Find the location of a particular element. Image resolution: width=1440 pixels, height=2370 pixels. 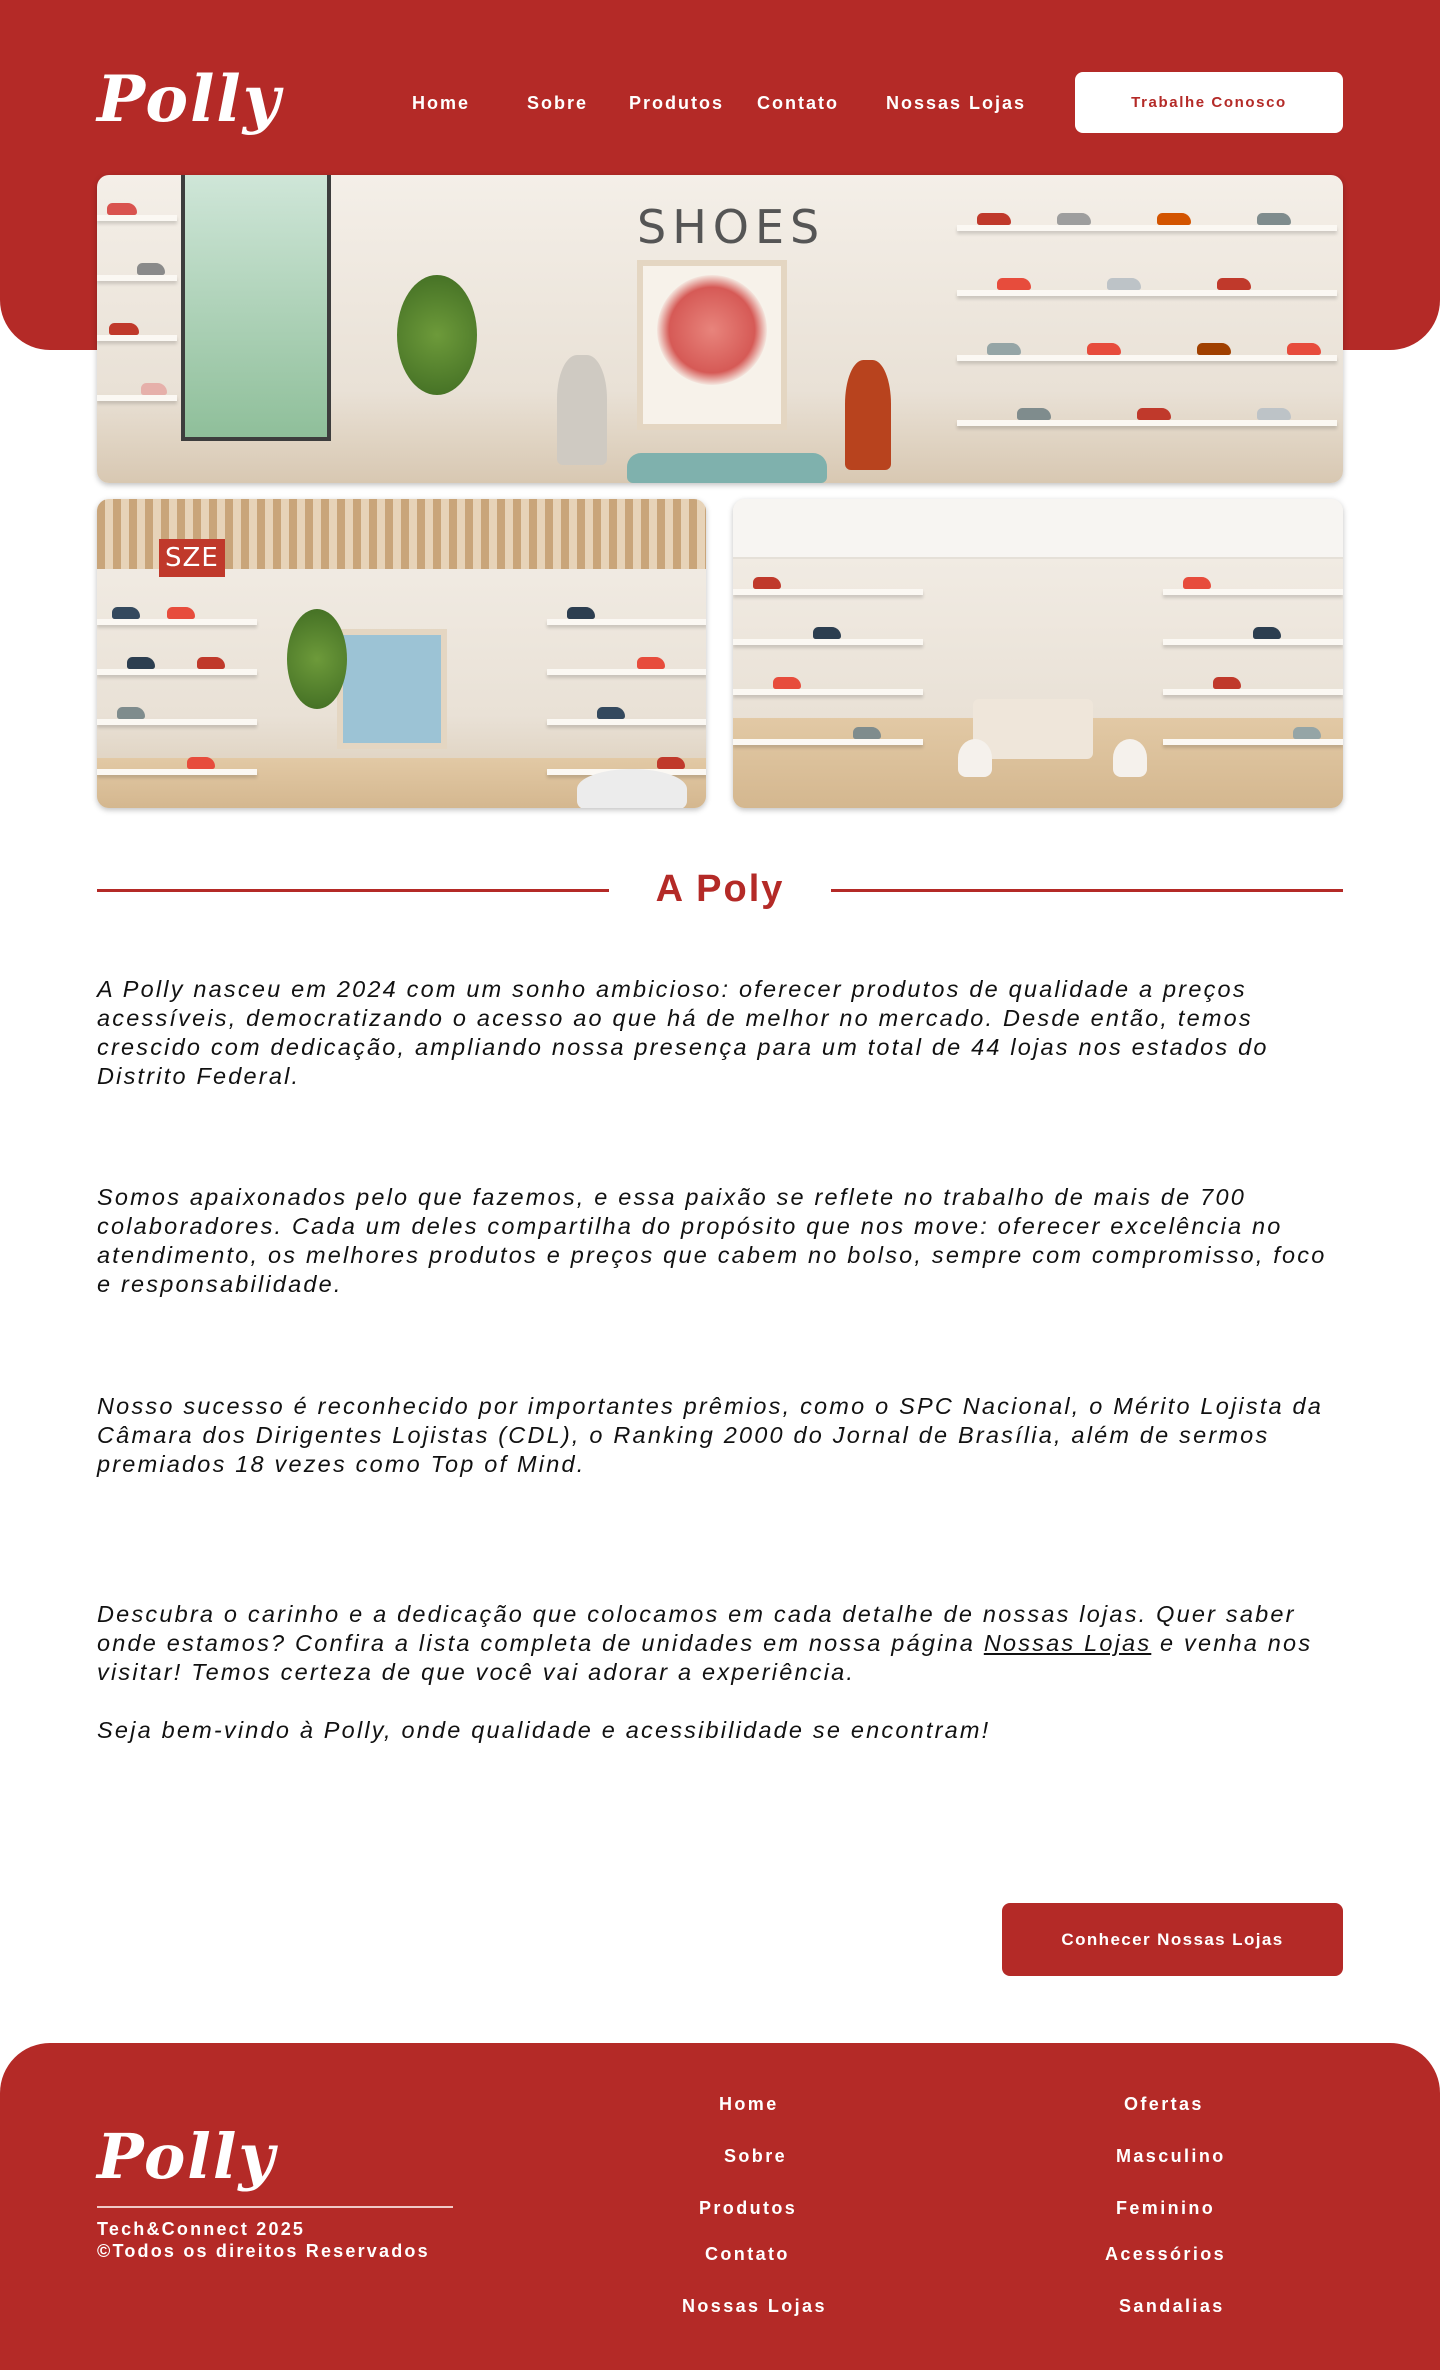

nossas-lojas-link: Nossas Lojas is located at coordinates (1067, 1643).